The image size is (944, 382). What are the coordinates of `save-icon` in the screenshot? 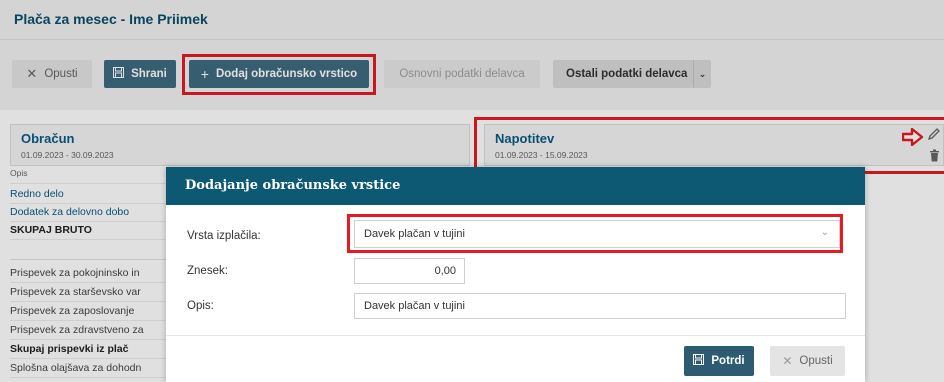 It's located at (699, 361).